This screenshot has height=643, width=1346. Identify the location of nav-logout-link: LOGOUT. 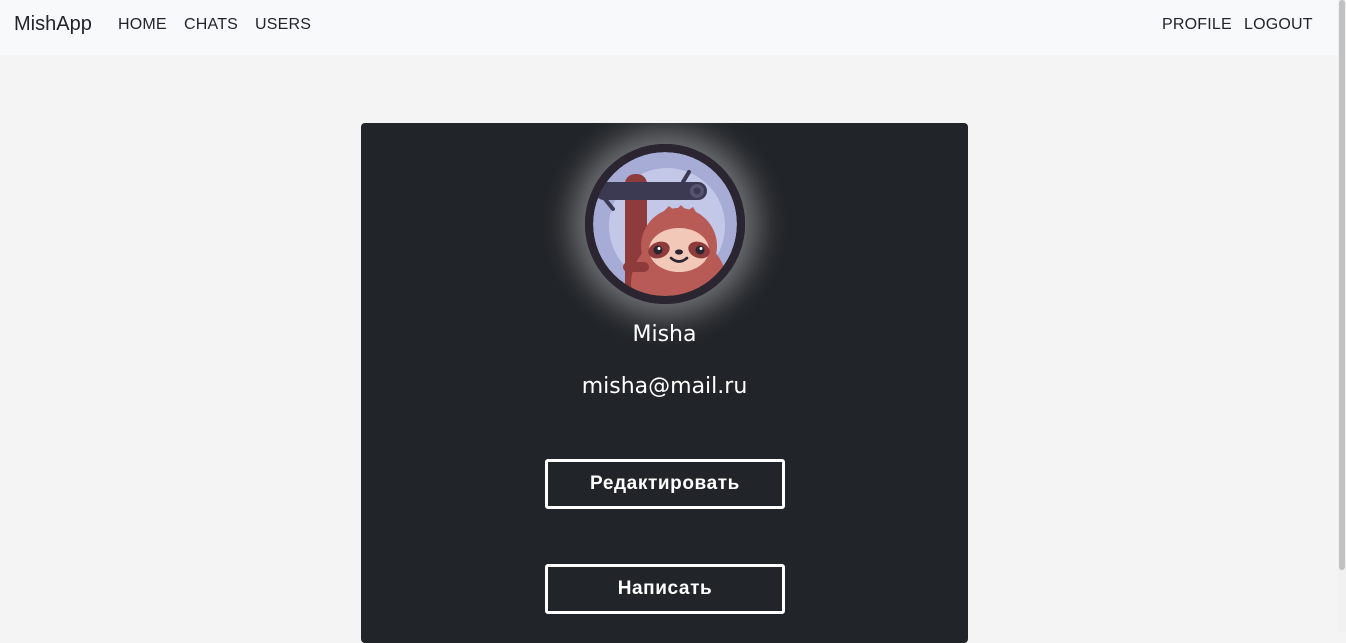
(1278, 25).